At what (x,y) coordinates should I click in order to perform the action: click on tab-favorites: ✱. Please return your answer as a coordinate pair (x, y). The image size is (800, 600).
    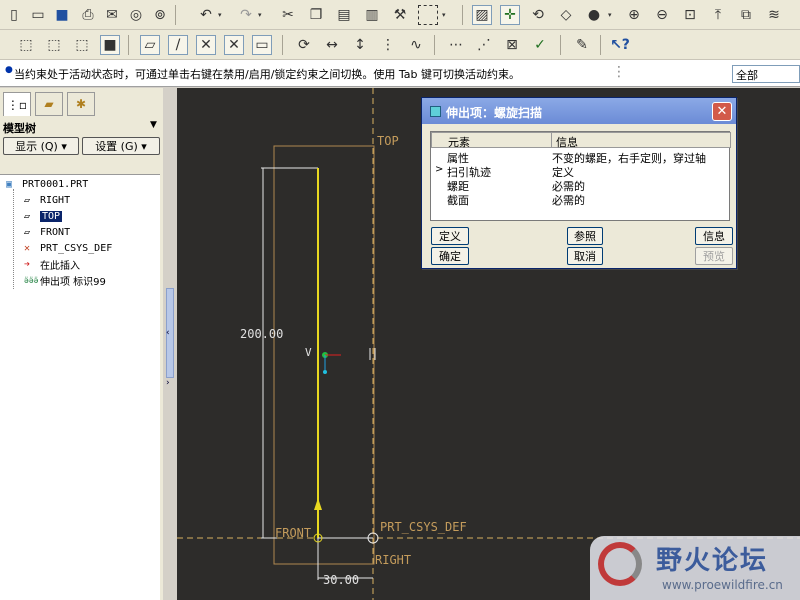
    Looking at the image, I should click on (81, 104).